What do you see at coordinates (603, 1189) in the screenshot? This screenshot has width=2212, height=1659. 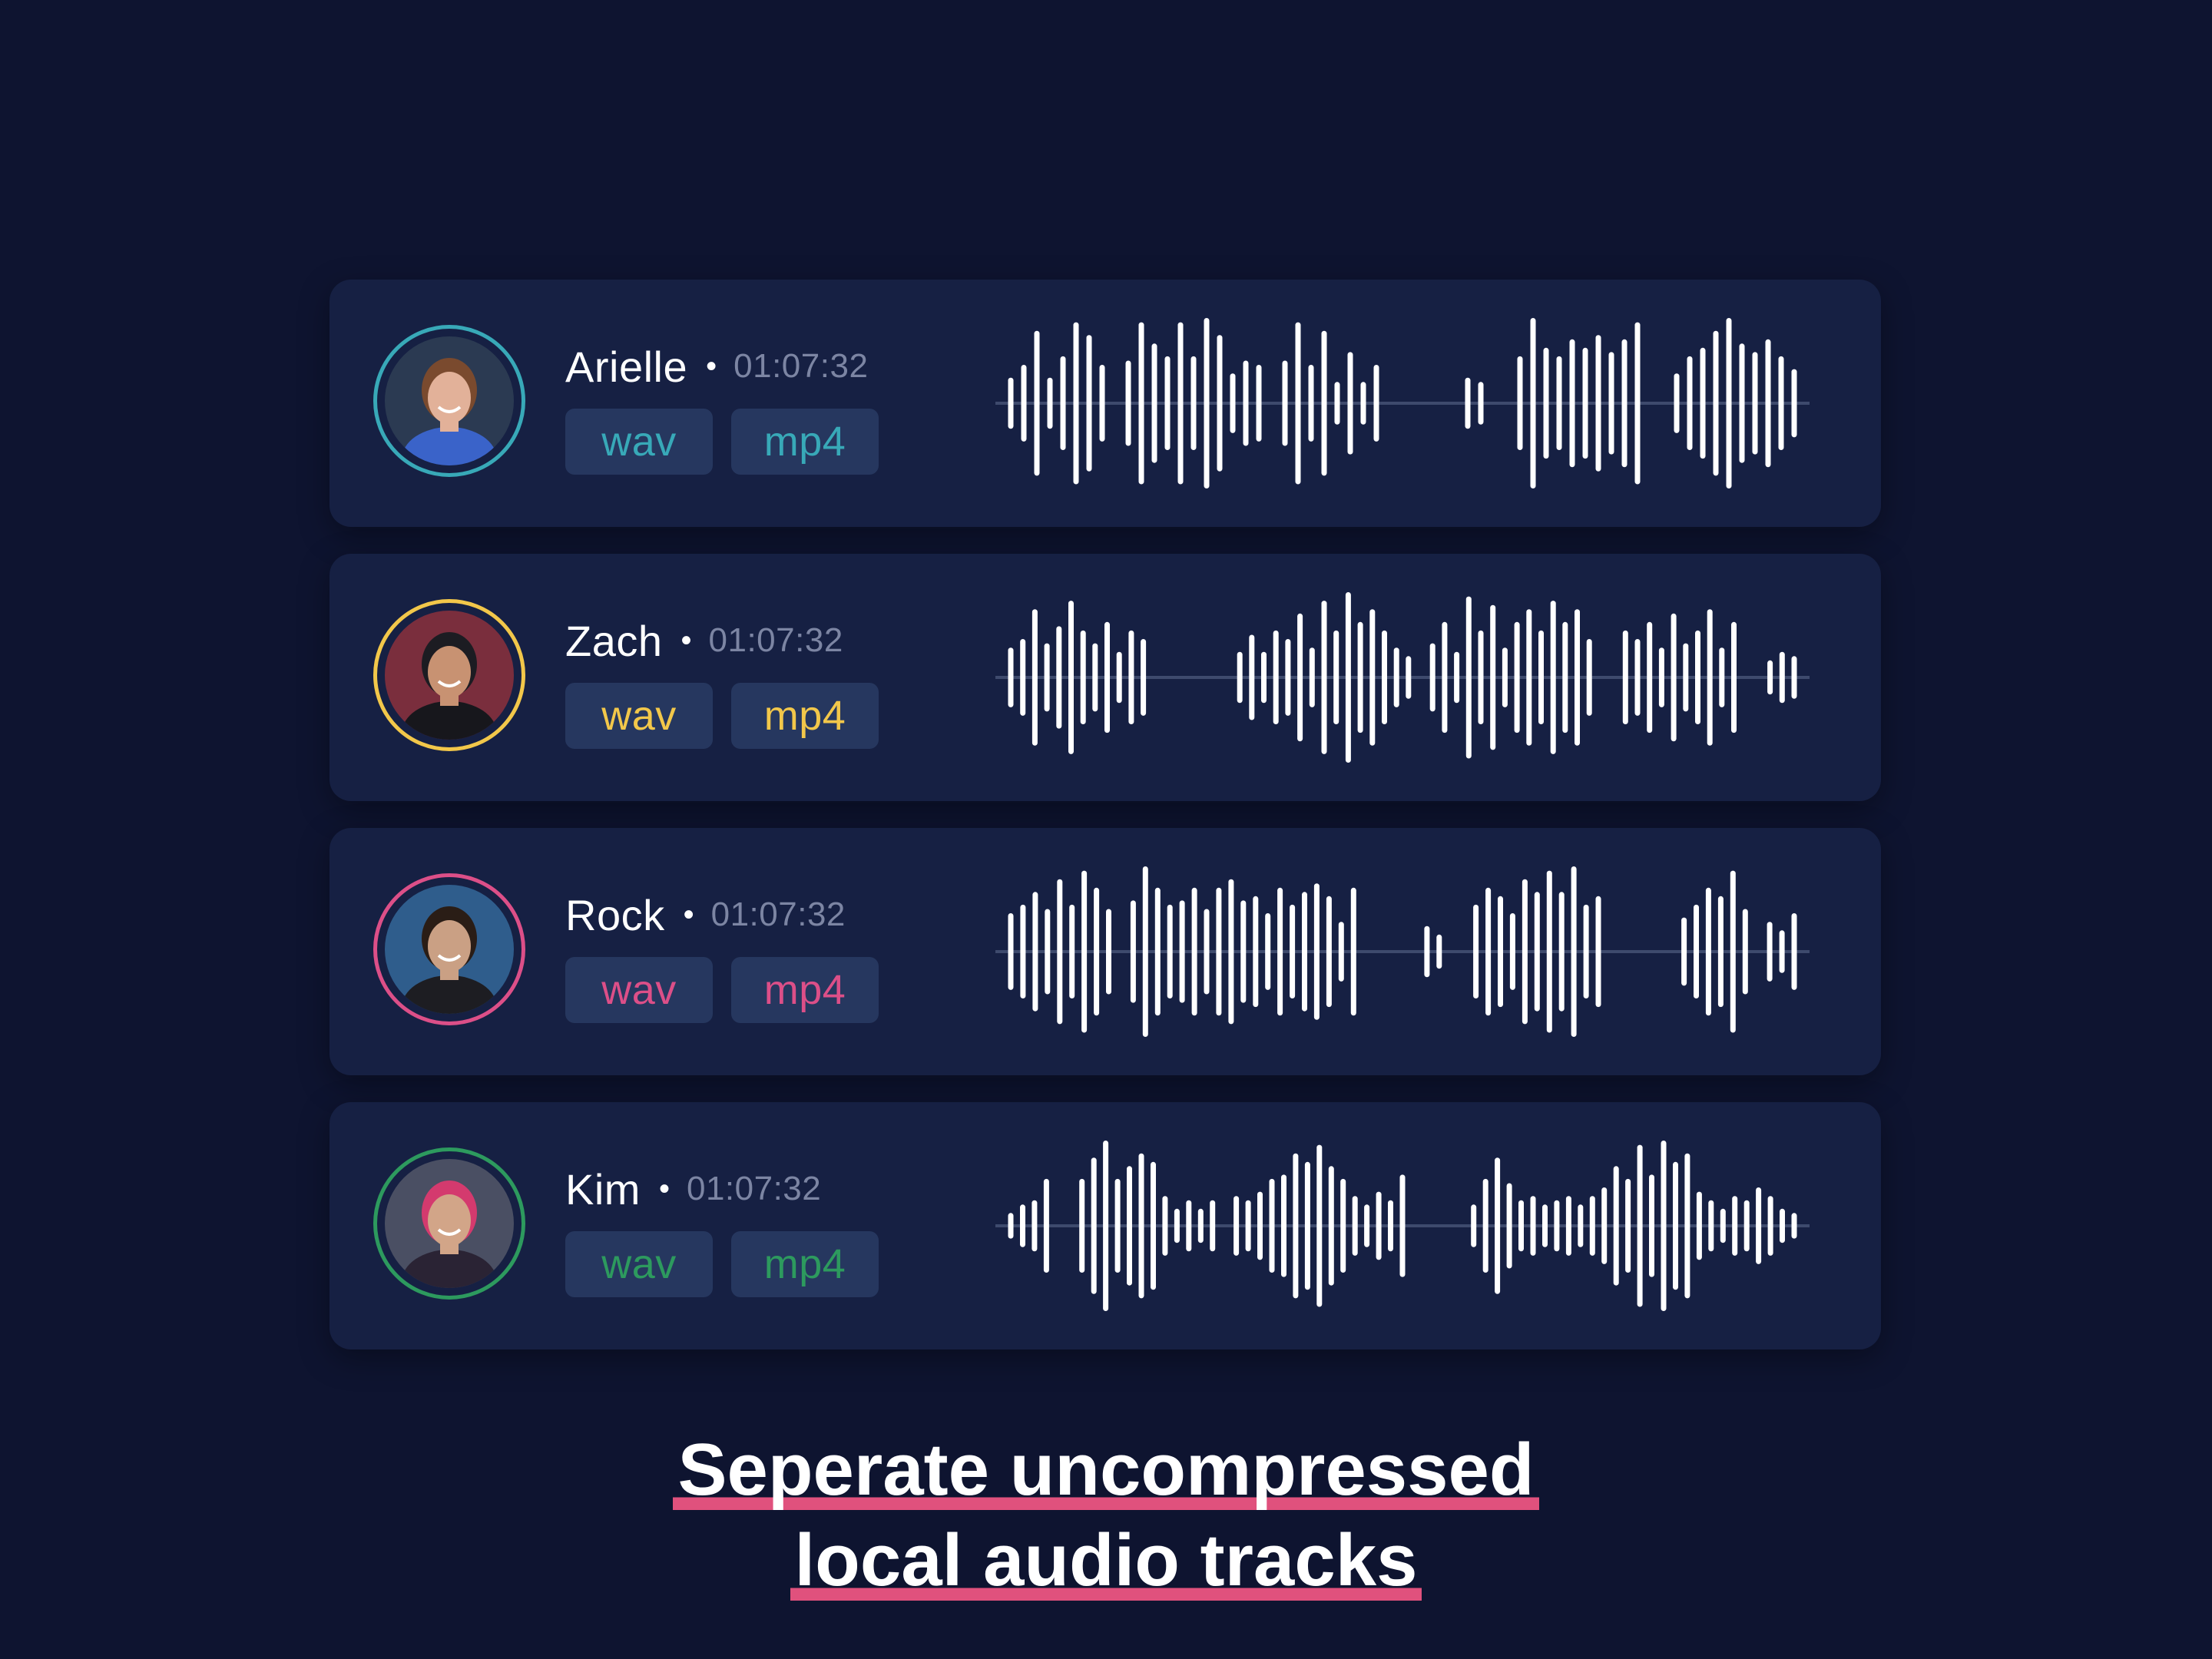 I see `participant-name: Kim` at bounding box center [603, 1189].